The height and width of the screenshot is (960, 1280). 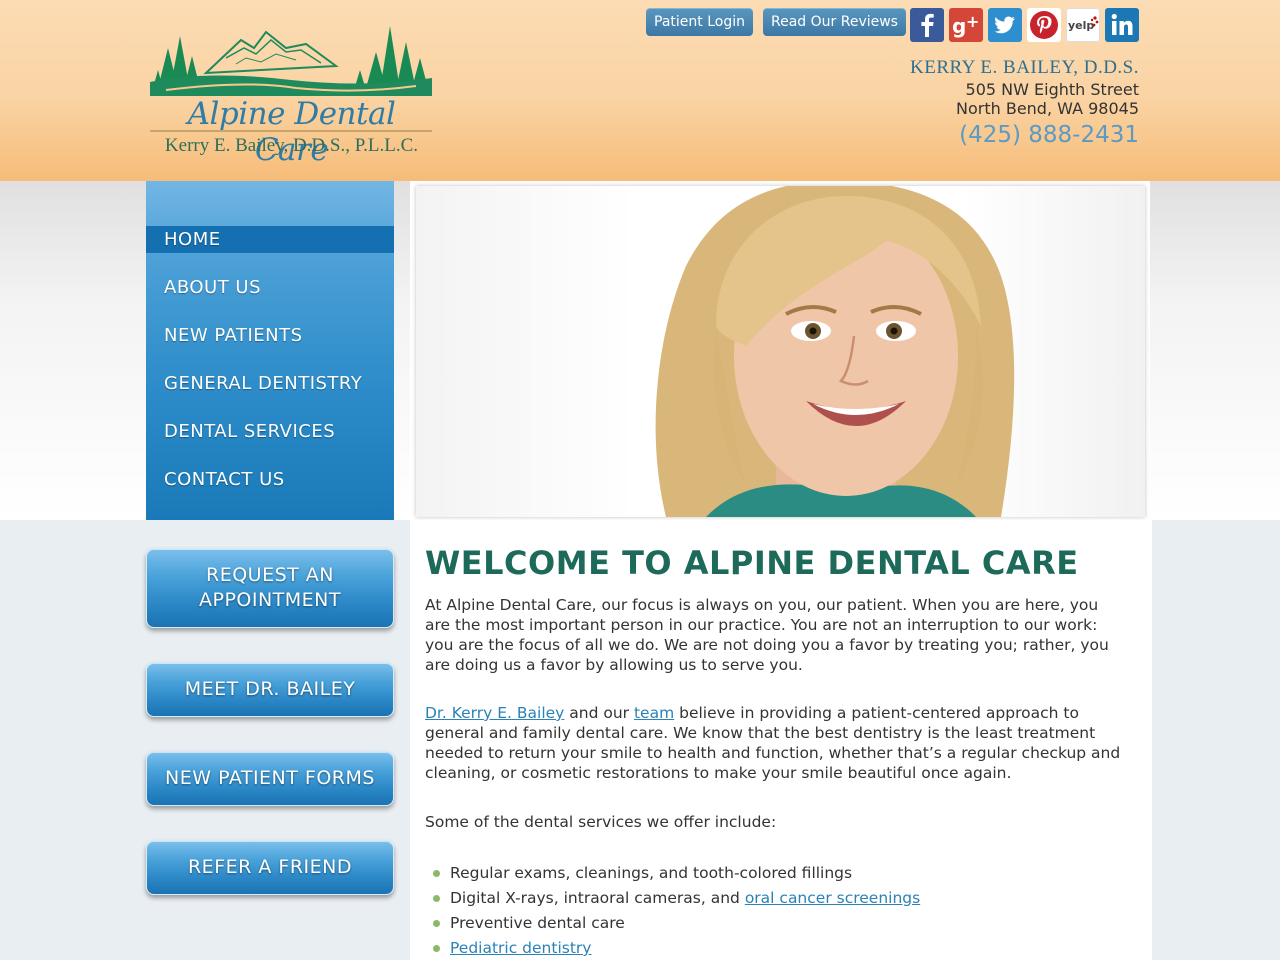 What do you see at coordinates (927, 25) in the screenshot?
I see `facebook-icon` at bounding box center [927, 25].